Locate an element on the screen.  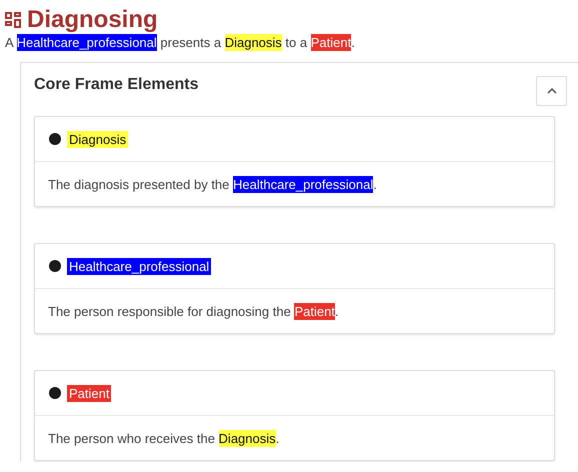
element-description: The person who receives the Diagnosis. is located at coordinates (164, 438).